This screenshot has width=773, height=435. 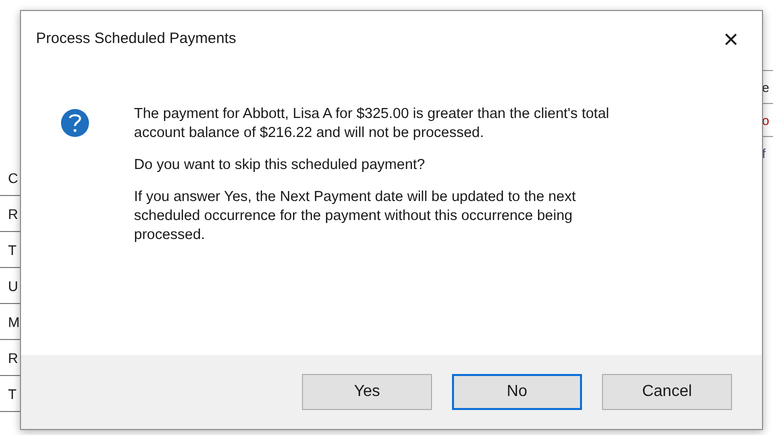 I want to click on dialog-button: No, so click(x=517, y=392).